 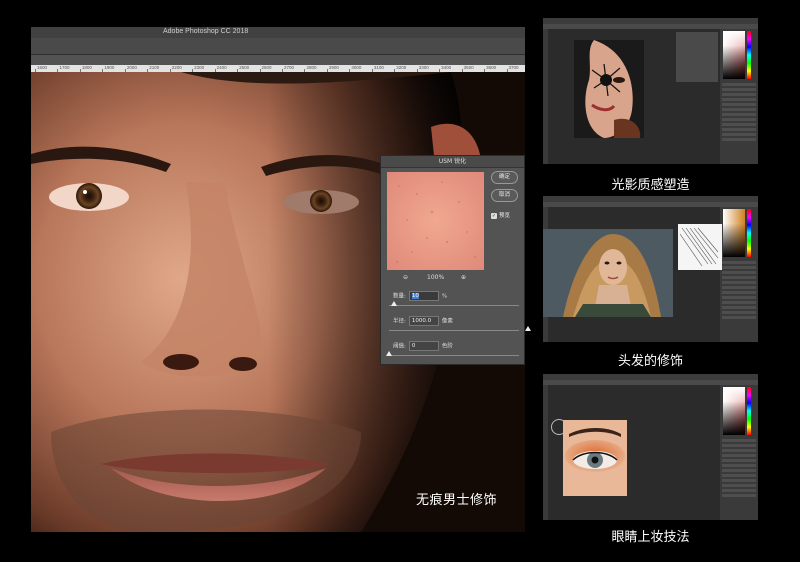 What do you see at coordinates (423, 67) in the screenshot?
I see `ruler-label: 3300` at bounding box center [423, 67].